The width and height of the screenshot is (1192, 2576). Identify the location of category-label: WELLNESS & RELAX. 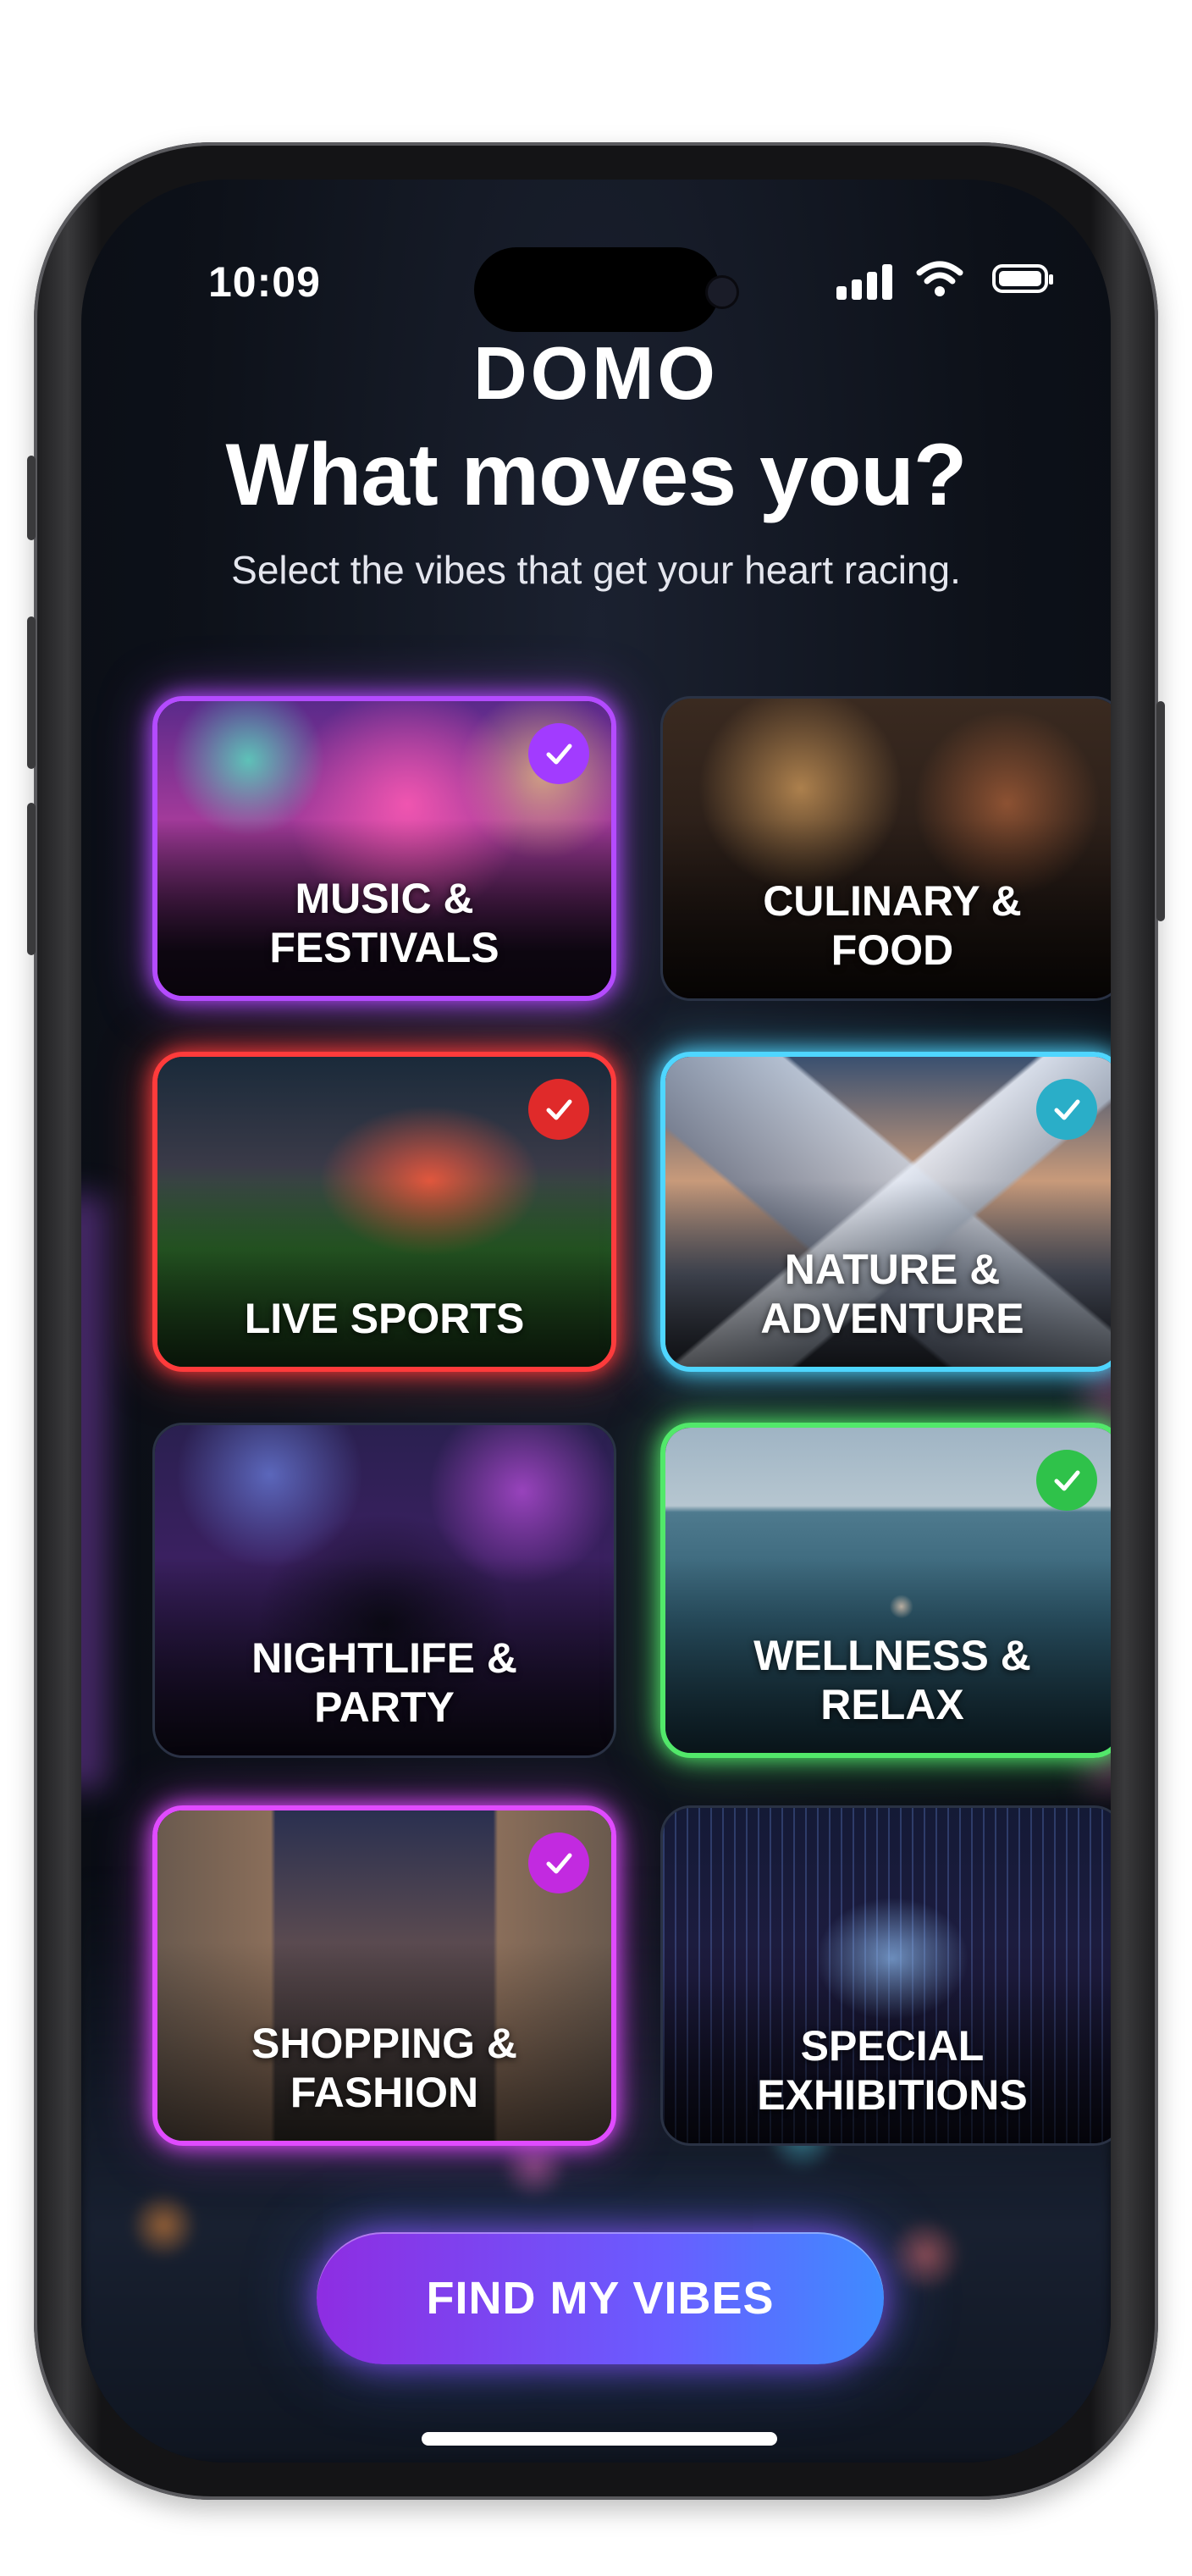
(892, 1680).